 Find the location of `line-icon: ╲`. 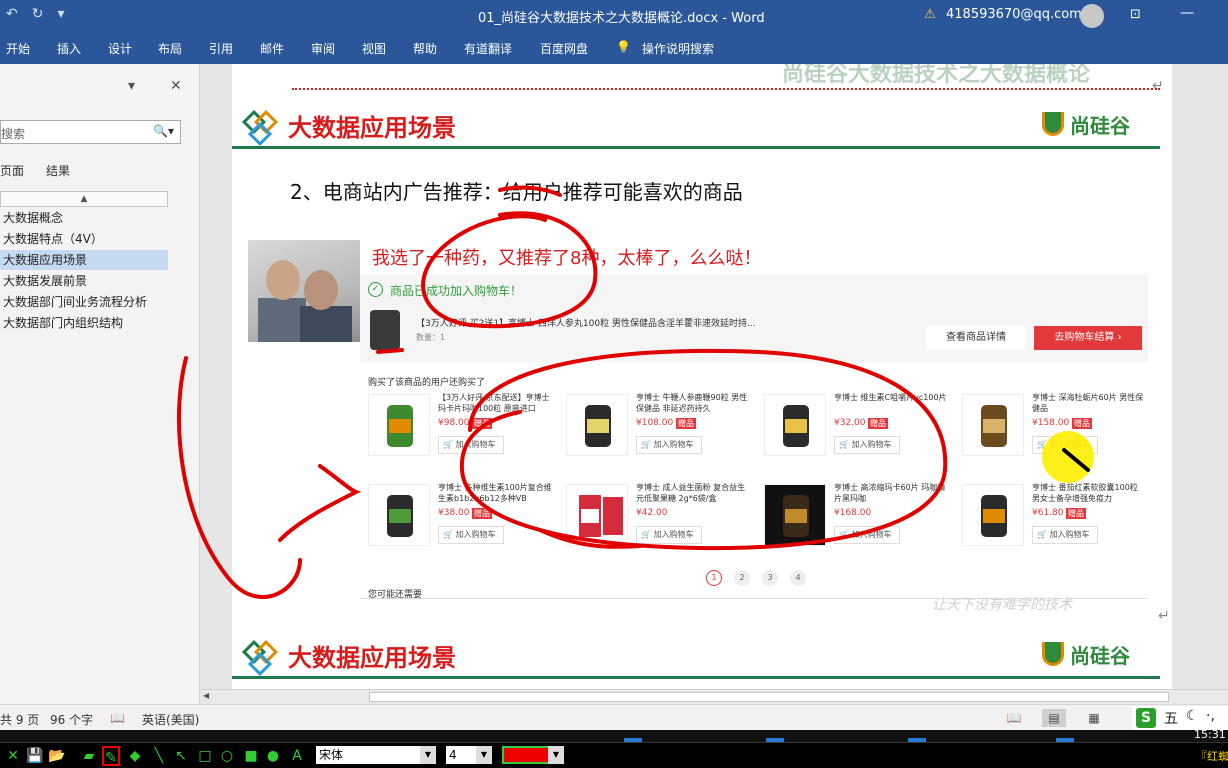

line-icon: ╲ is located at coordinates (159, 756).